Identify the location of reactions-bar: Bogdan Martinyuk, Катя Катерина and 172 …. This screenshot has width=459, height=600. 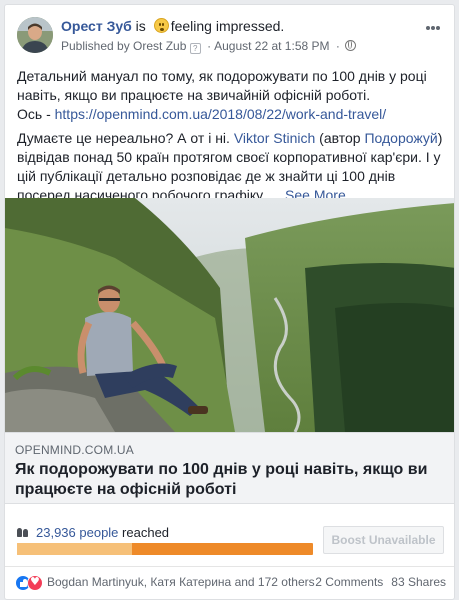
(229, 581).